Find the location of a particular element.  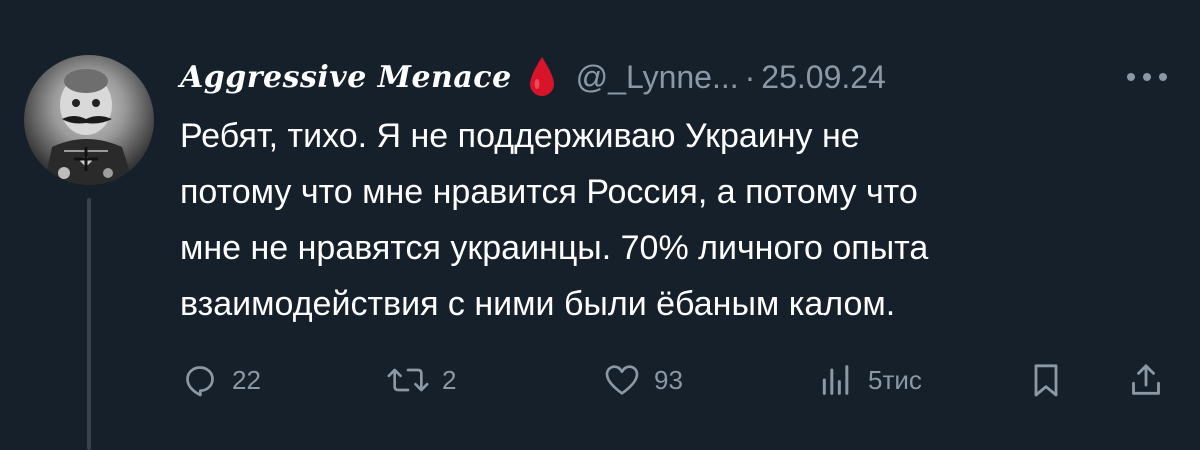

bookmark-icon is located at coordinates (1046, 380).